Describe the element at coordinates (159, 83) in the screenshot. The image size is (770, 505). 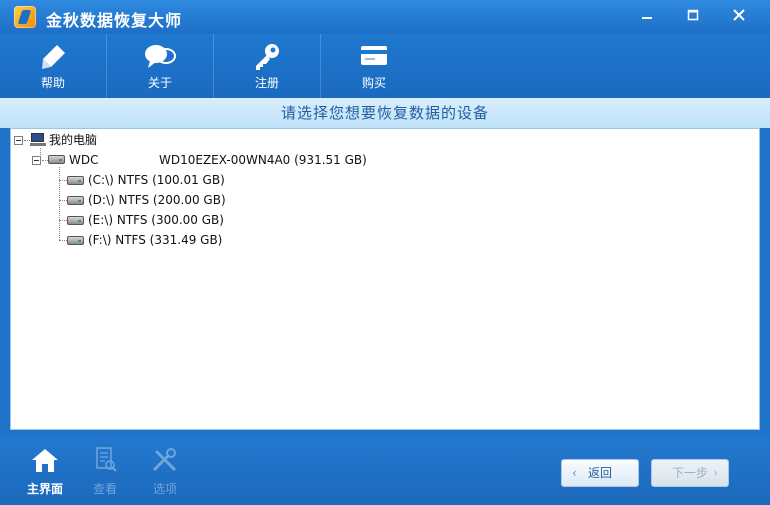
I see `toolbar-about-label: 关于` at that location.